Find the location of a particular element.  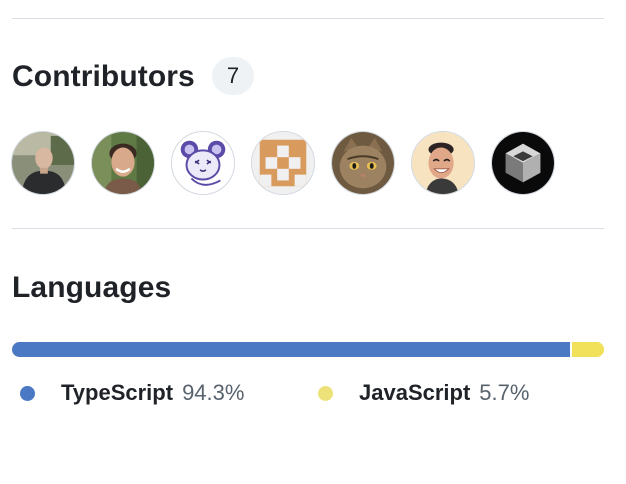

language-item-javascript: JavaScript 5.7% is located at coordinates (423, 393).